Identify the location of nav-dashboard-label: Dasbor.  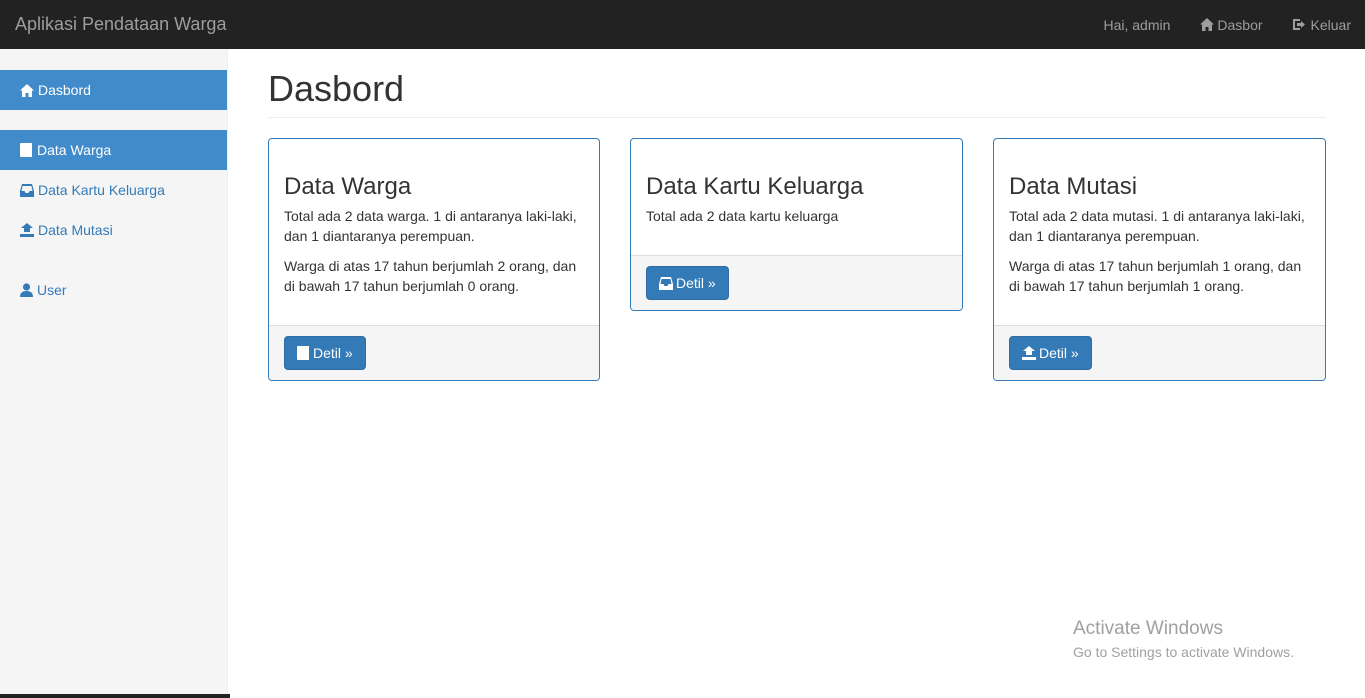
(1240, 24).